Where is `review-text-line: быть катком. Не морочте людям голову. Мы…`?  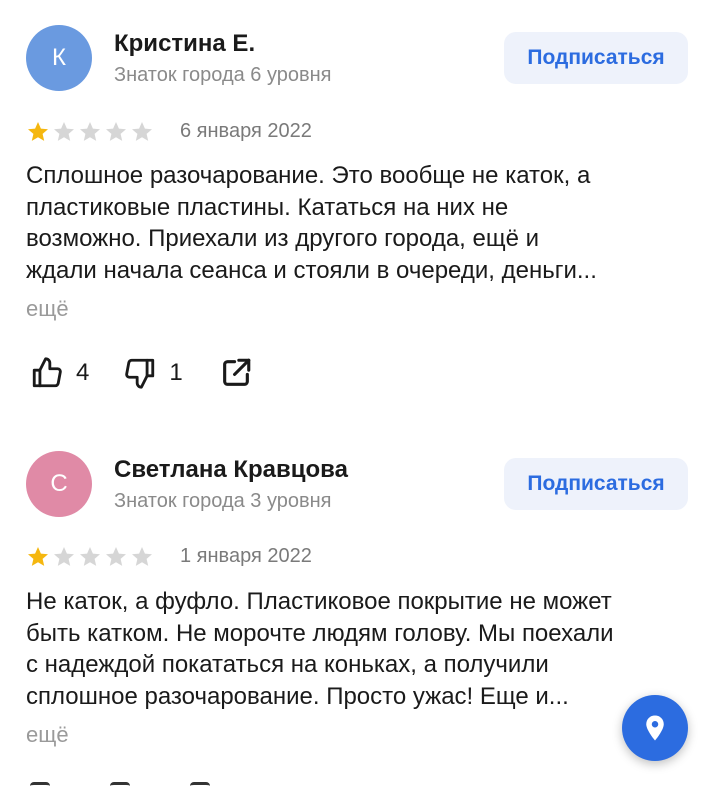 review-text-line: быть катком. Не морочте людям голову. Мы… is located at coordinates (320, 633).